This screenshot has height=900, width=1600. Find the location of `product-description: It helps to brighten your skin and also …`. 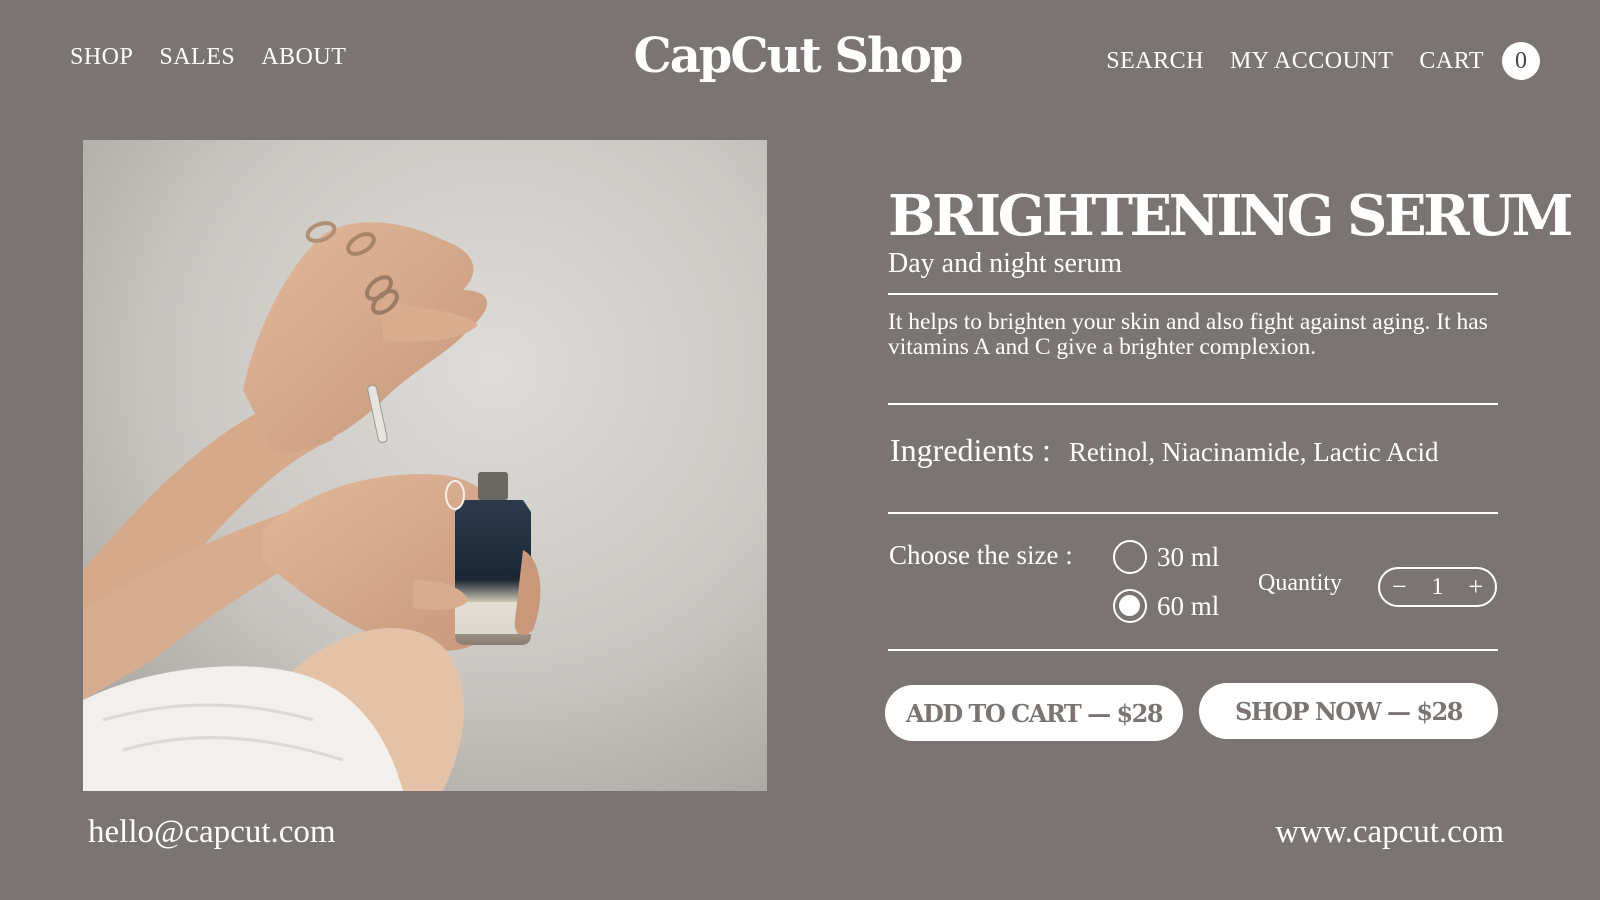

product-description: It helps to brighten your skin and also … is located at coordinates (1188, 334).